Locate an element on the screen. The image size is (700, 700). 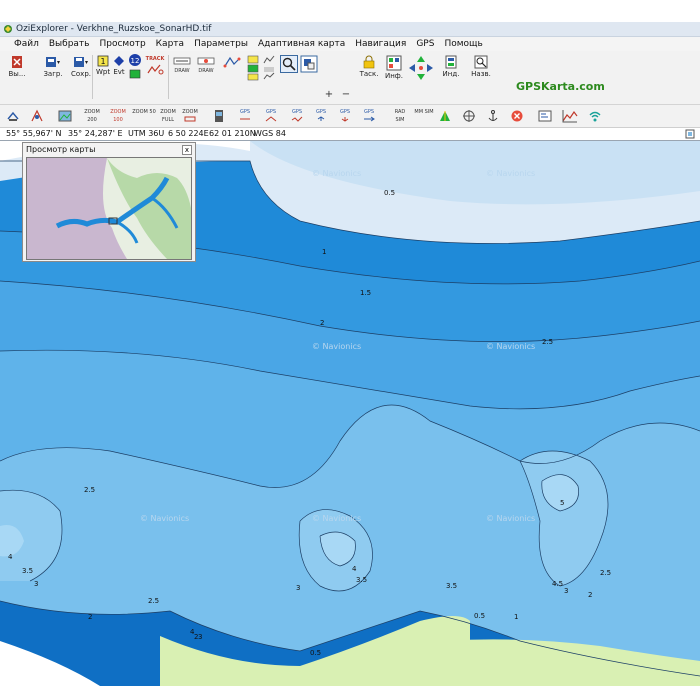
gps-device-icon is located at coordinates (219, 116).